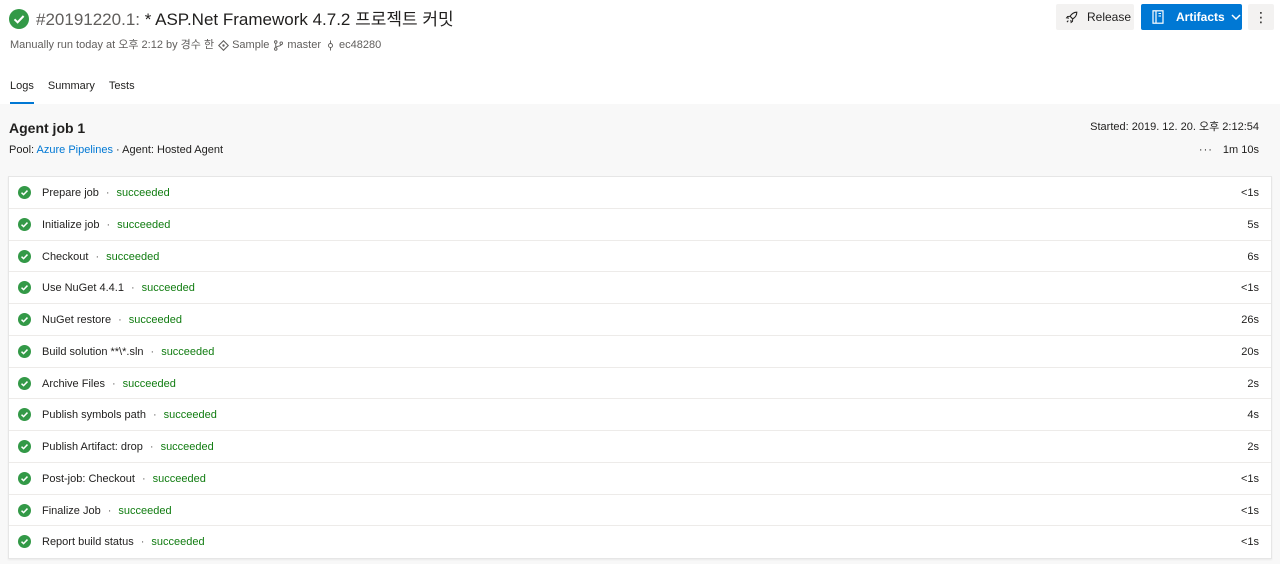 Image resolution: width=1280 pixels, height=564 pixels. Describe the element at coordinates (122, 86) in the screenshot. I see `tab-tests: Tests` at that location.